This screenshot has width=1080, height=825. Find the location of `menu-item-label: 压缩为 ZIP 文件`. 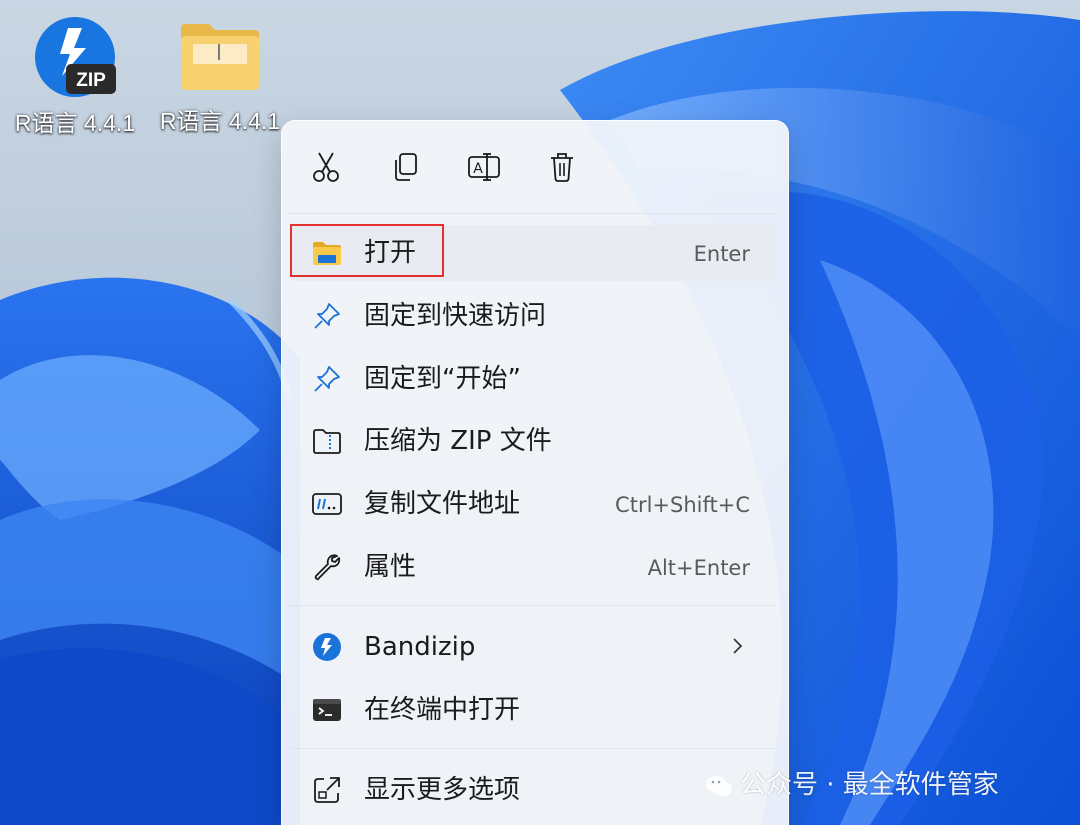

menu-item-label: 压缩为 ZIP 文件 is located at coordinates (458, 441).